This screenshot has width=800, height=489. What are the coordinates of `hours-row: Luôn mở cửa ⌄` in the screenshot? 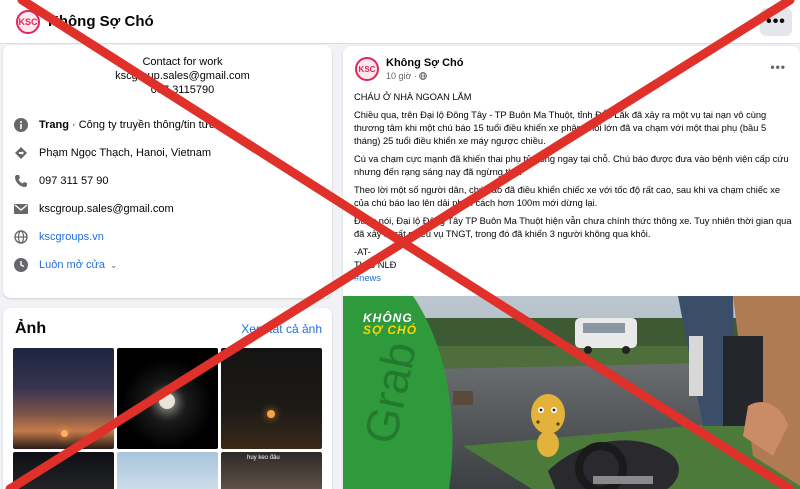 It's located at (65, 265).